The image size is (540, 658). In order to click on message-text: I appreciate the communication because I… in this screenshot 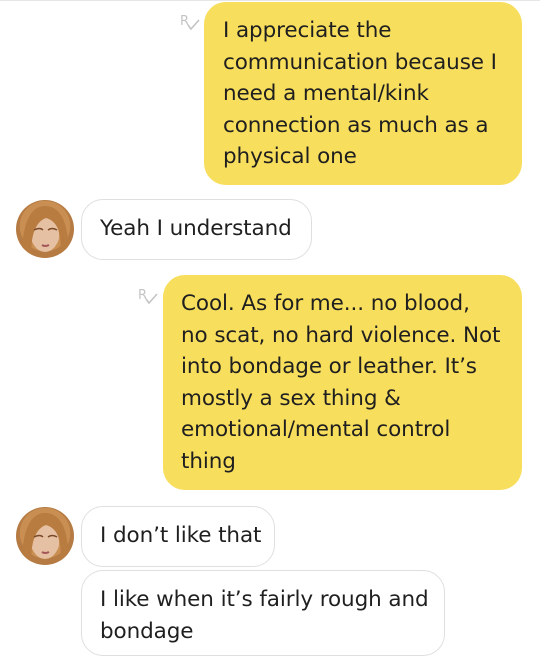, I will do `click(360, 93)`.